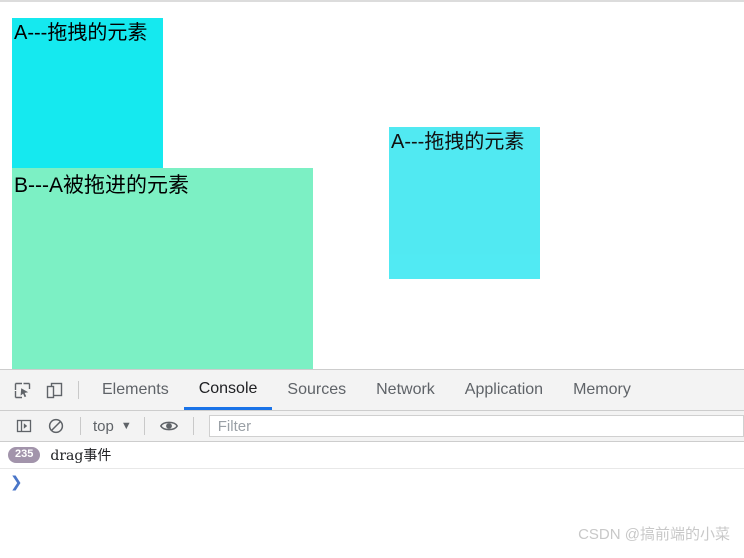  Describe the element at coordinates (22, 390) in the screenshot. I see `inspect-element-icon` at that location.